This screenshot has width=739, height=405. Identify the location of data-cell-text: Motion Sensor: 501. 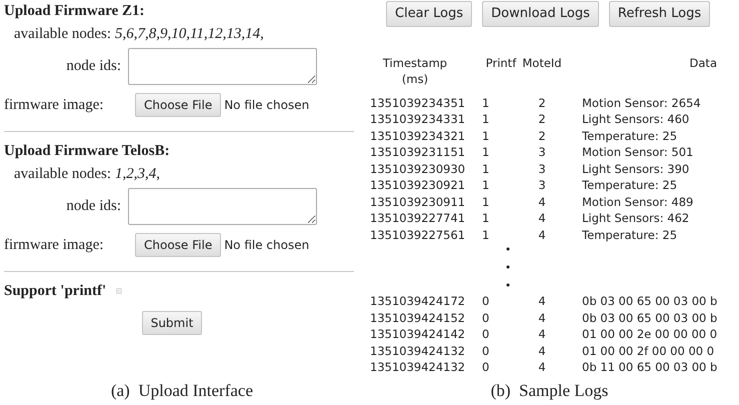
(637, 152).